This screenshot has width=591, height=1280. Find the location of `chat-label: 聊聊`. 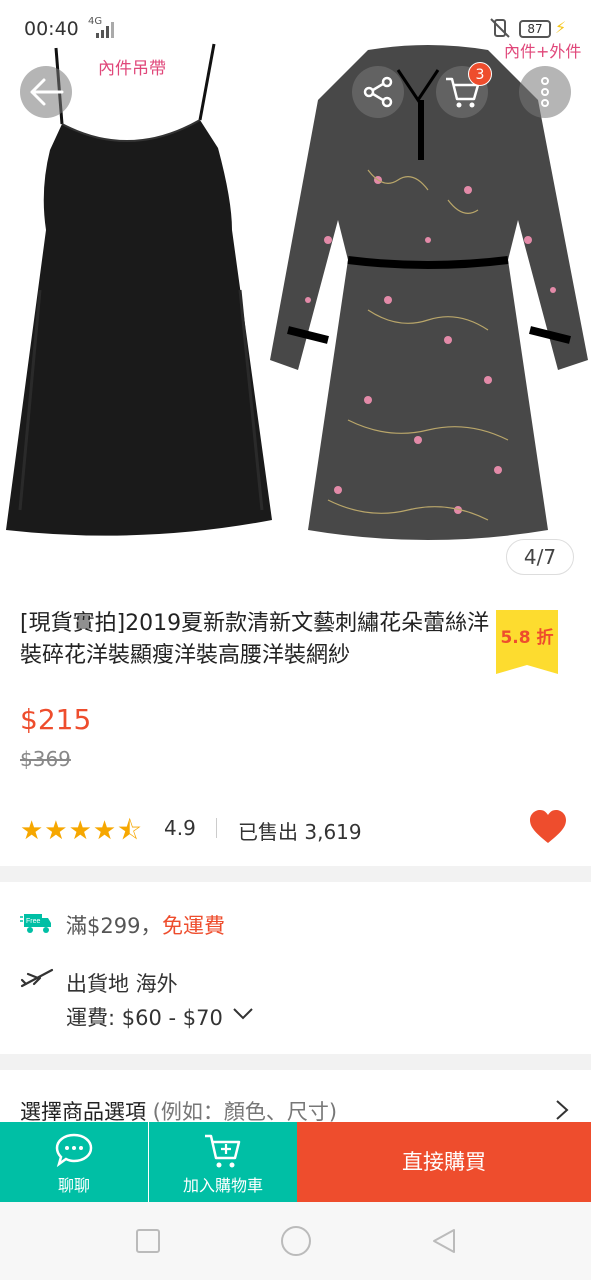

chat-label: 聊聊 is located at coordinates (73, 1185).